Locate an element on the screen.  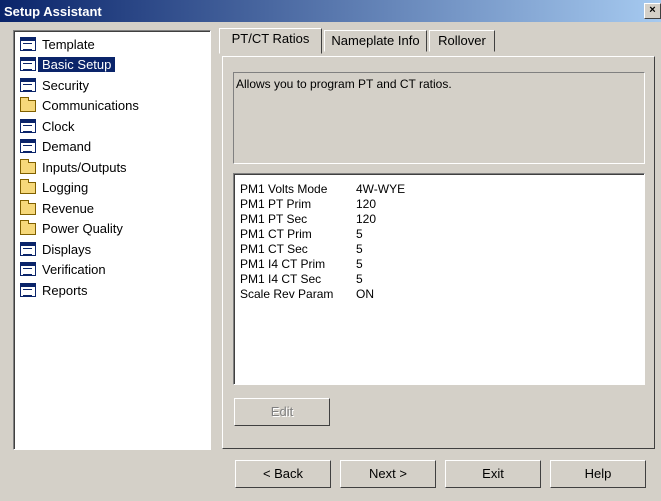
setting-name: PM1 I4 CT Prim is located at coordinates (283, 264).